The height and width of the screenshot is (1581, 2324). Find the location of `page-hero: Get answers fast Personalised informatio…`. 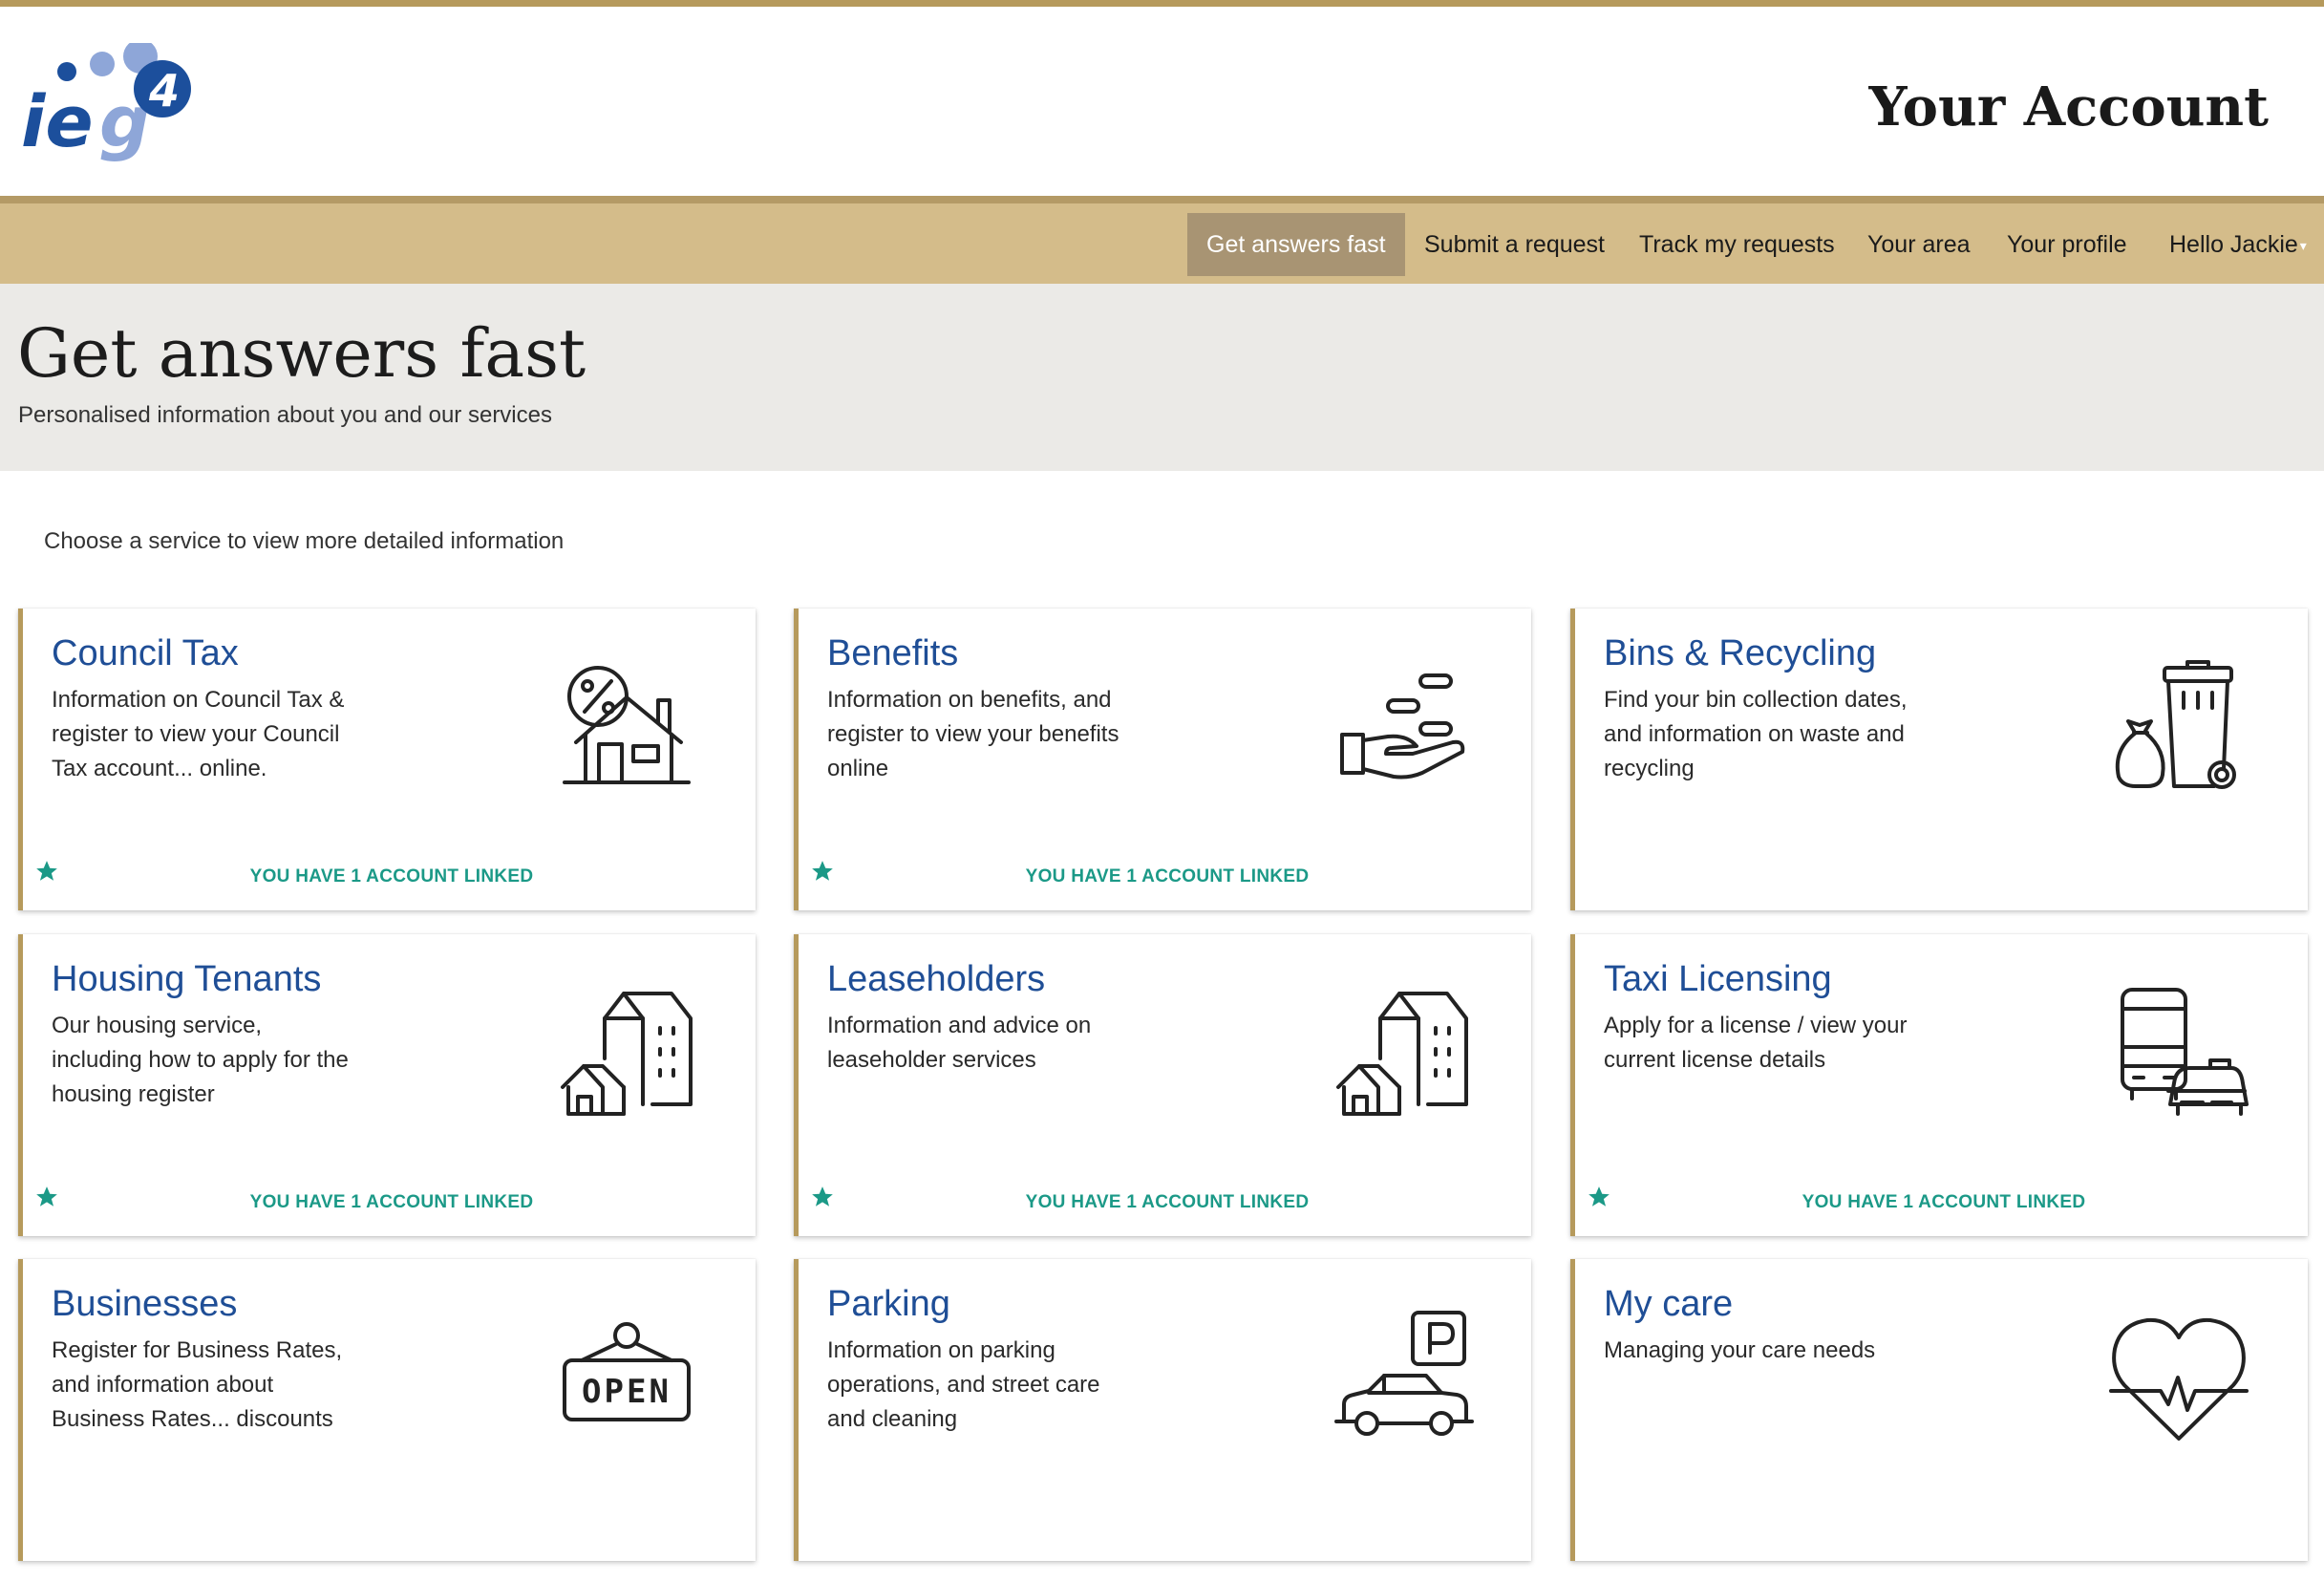

page-hero: Get answers fast Personalised informatio… is located at coordinates (1162, 377).